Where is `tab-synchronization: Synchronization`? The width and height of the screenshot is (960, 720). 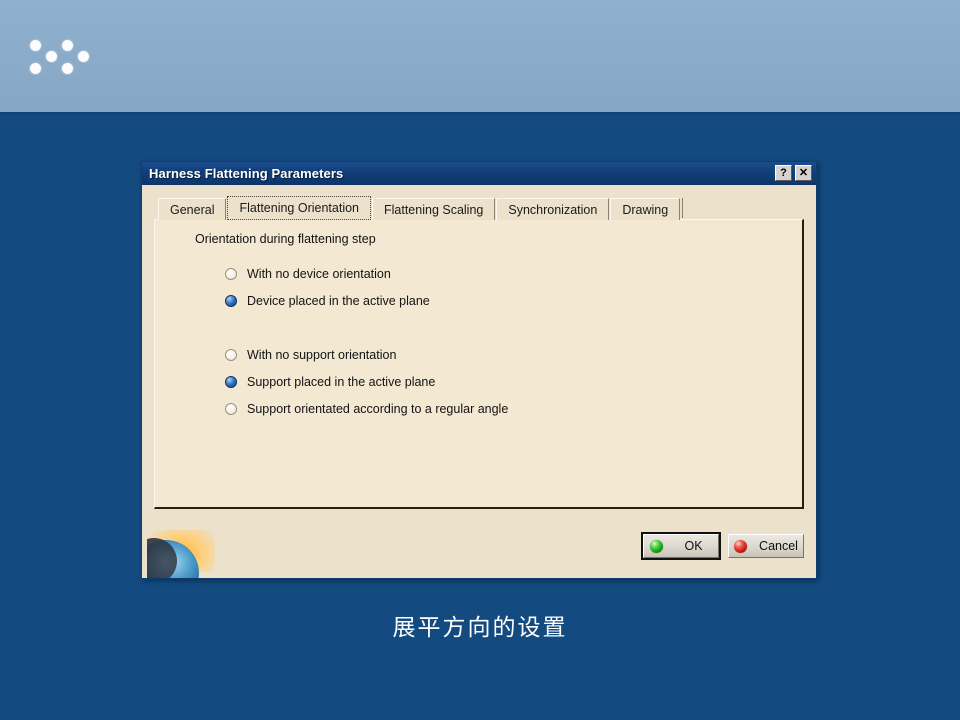 tab-synchronization: Synchronization is located at coordinates (553, 209).